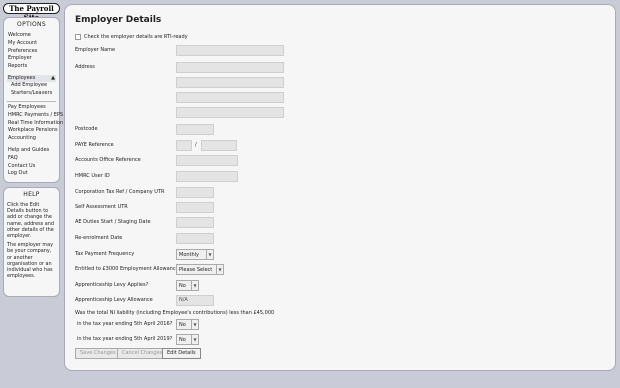 The height and width of the screenshot is (388, 620). Describe the element at coordinates (230, 97) in the screenshot. I see `address-line-3-field` at that location.